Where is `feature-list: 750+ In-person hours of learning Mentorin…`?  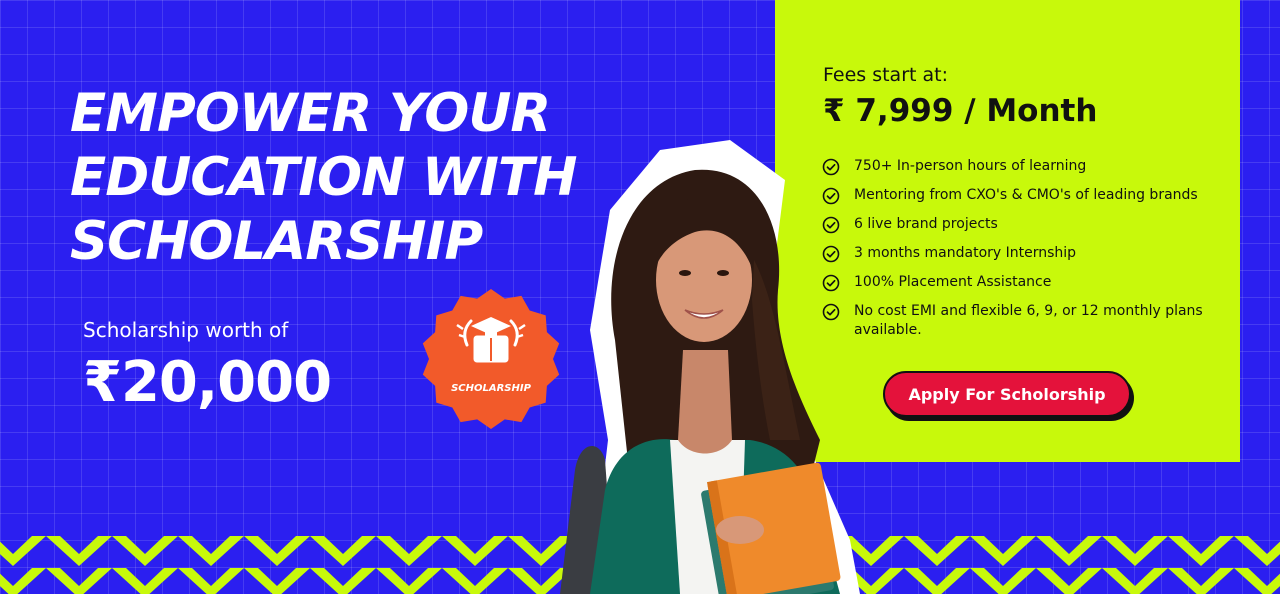 feature-list: 750+ In-person hours of learning Mentorin… is located at coordinates (1017, 253).